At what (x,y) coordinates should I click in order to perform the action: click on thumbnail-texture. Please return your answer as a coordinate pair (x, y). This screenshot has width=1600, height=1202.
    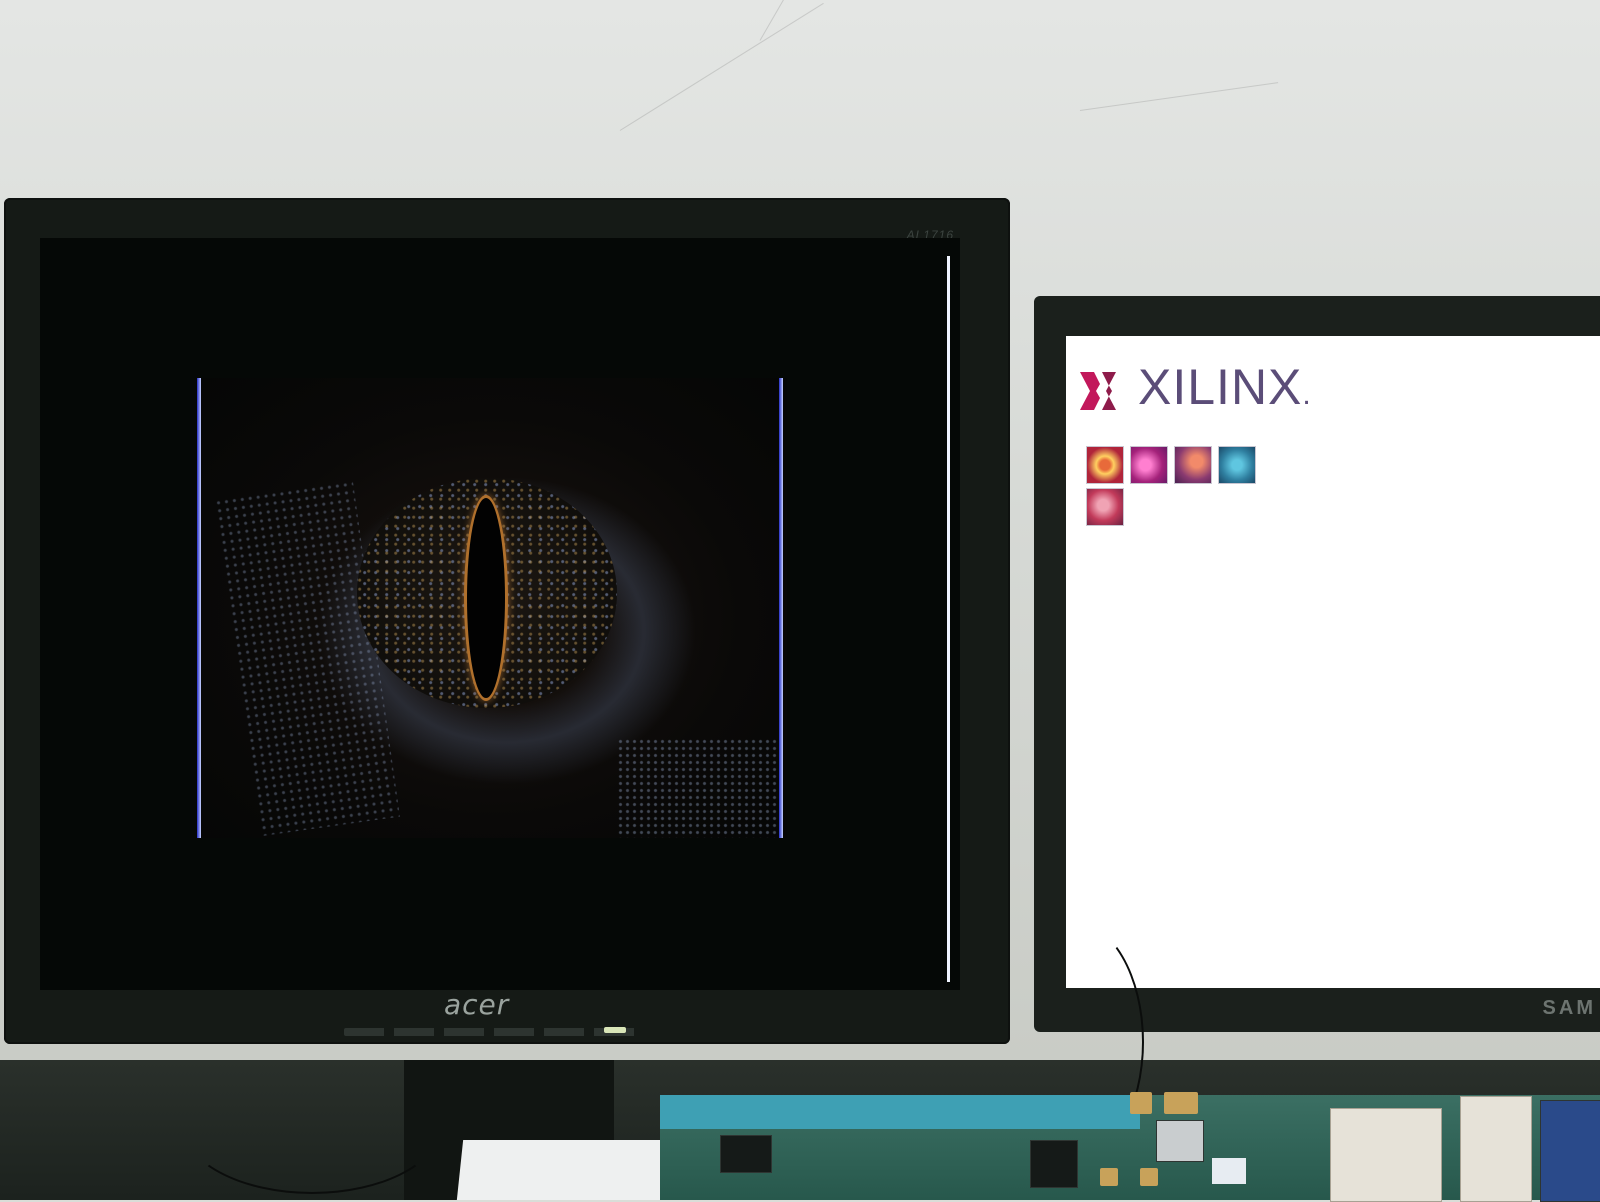
    Looking at the image, I should click on (1237, 465).